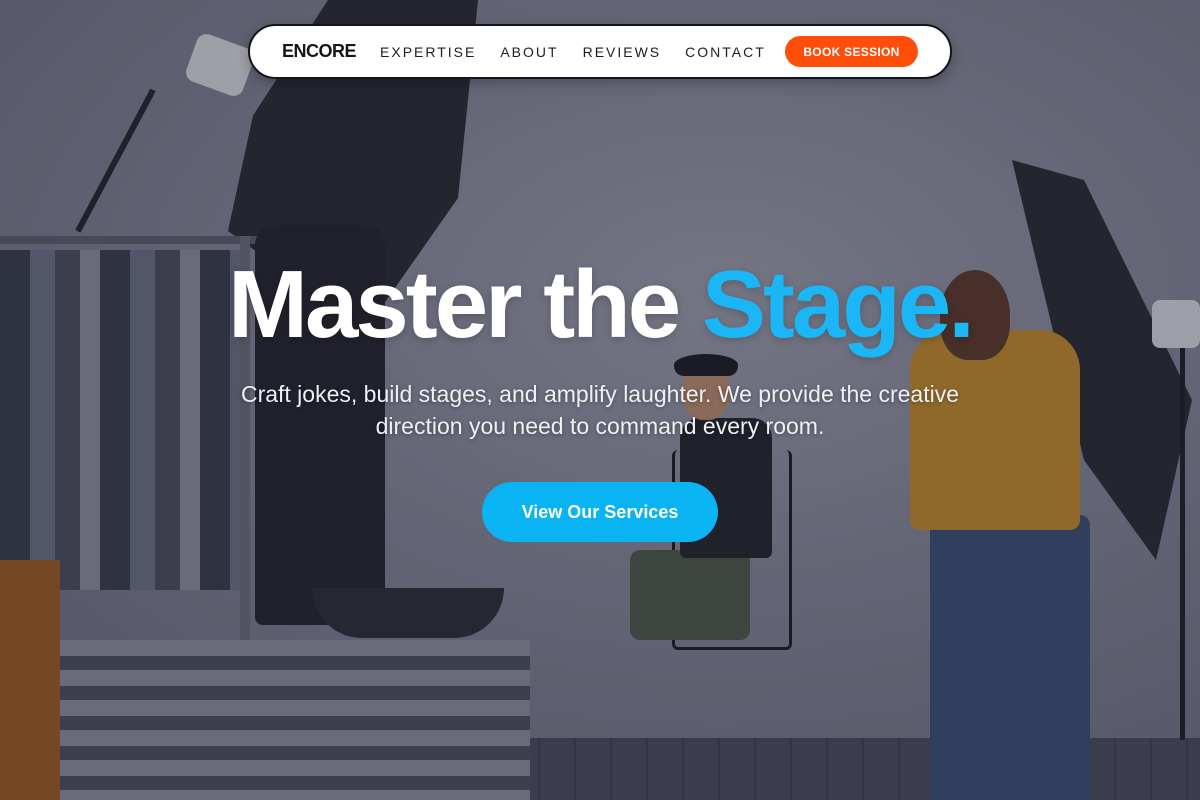  What do you see at coordinates (319, 51) in the screenshot?
I see `brand-logo: ENCORE` at bounding box center [319, 51].